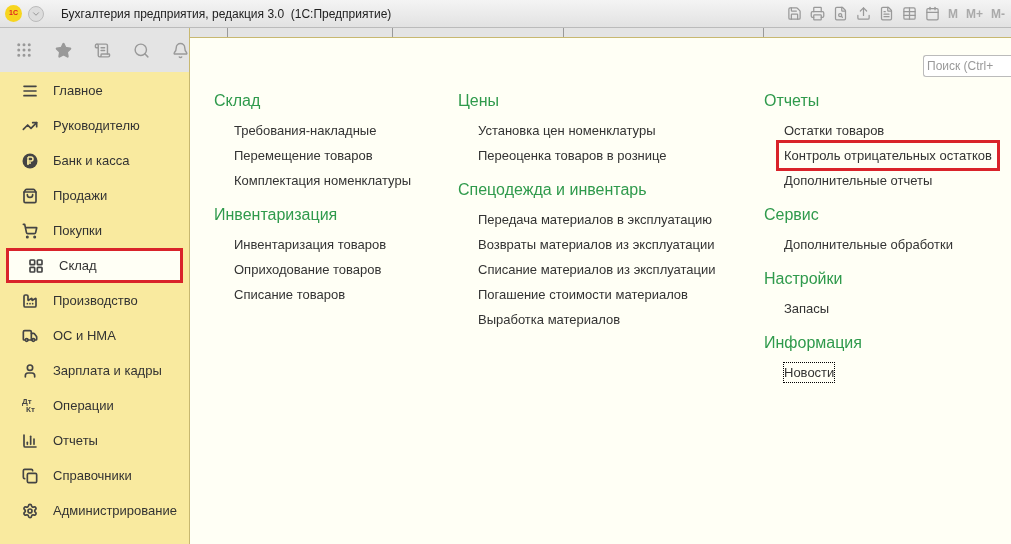 This screenshot has height=544, width=1011. I want to click on sidebar-item: Зарплата и кадры, so click(94, 370).